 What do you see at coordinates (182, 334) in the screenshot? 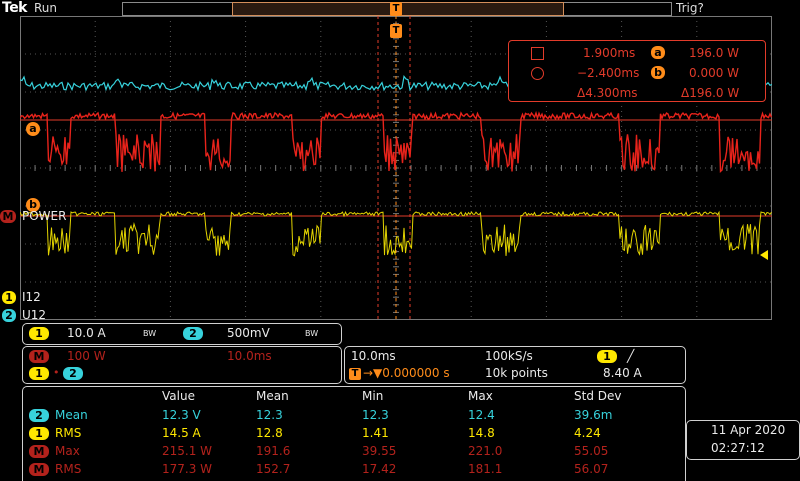
I see `channel-scale-panel: 1 10.0 A BW 2 500mV BW` at bounding box center [182, 334].